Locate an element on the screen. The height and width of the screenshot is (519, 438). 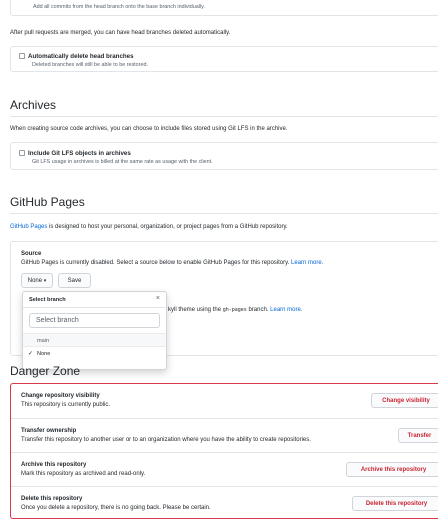
source-learn-more-link: Learn more. is located at coordinates (307, 263).